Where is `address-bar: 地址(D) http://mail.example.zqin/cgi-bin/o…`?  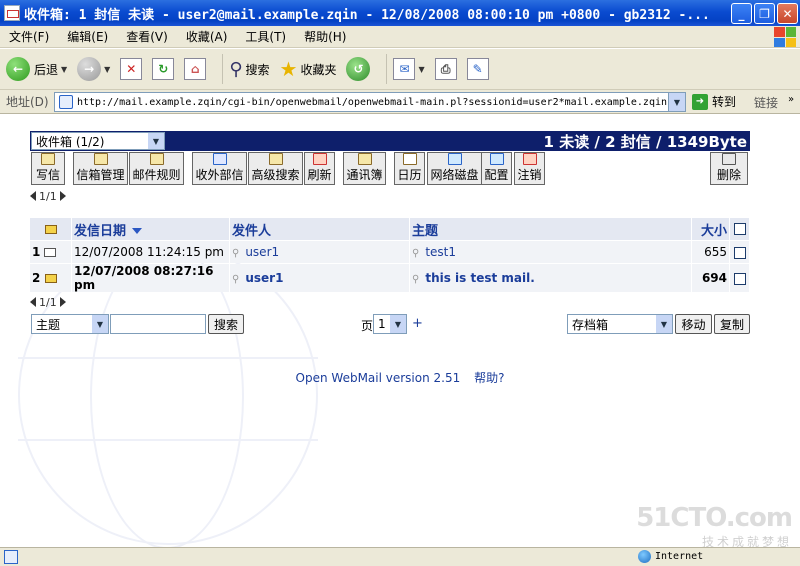 address-bar: 地址(D) http://mail.example.zqin/cgi-bin/o… is located at coordinates (400, 102).